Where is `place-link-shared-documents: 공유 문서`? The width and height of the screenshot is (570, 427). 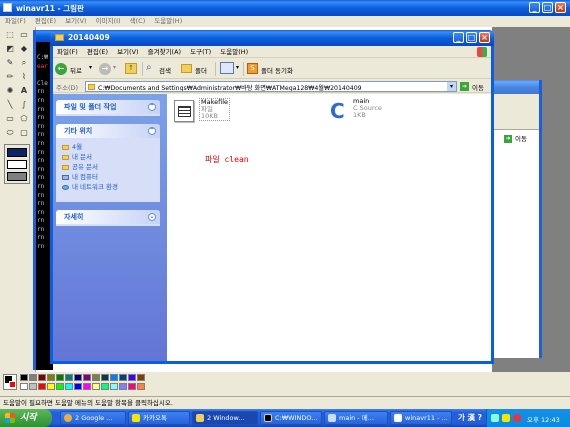 place-link-shared-documents: 공유 문서 is located at coordinates (108, 167).